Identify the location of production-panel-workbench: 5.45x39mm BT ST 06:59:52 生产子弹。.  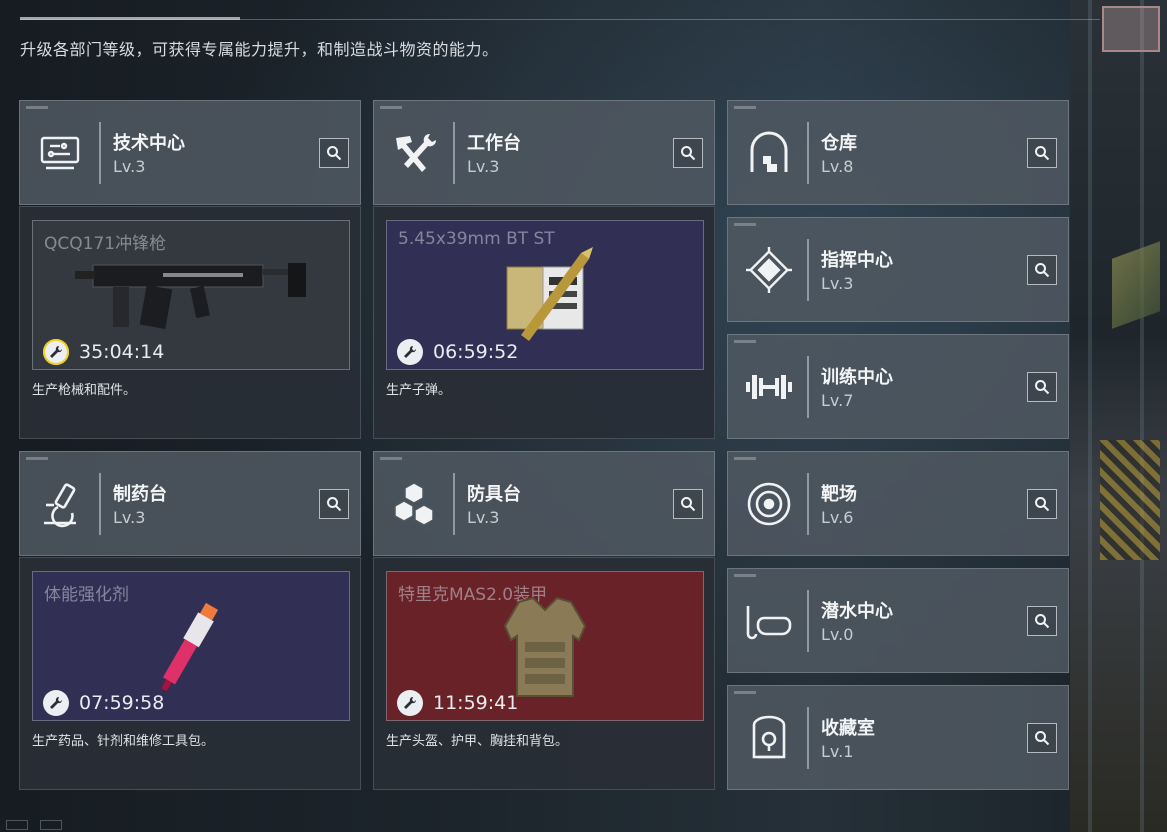
(544, 322).